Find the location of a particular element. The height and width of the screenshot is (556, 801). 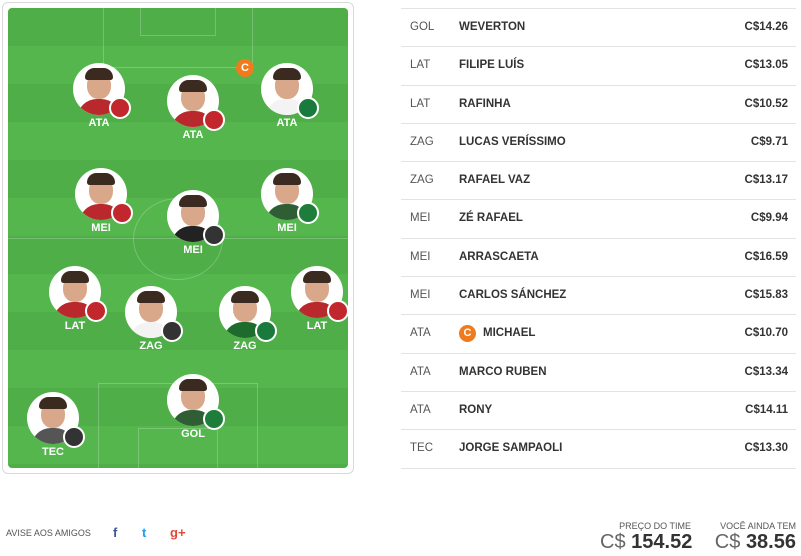

team-price-currency: C$ is located at coordinates (613, 542).